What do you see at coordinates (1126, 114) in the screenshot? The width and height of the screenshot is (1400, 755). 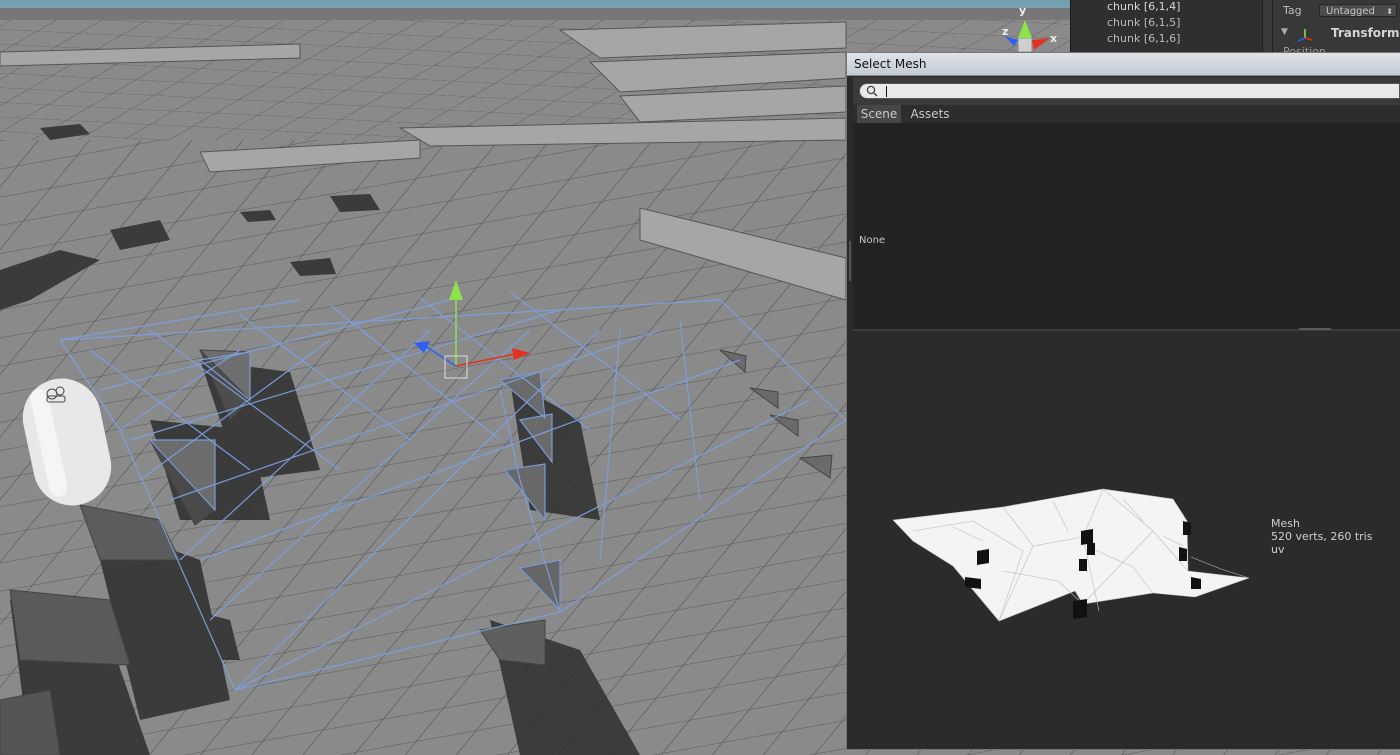 I see `picker-tabs: Scene Assets` at bounding box center [1126, 114].